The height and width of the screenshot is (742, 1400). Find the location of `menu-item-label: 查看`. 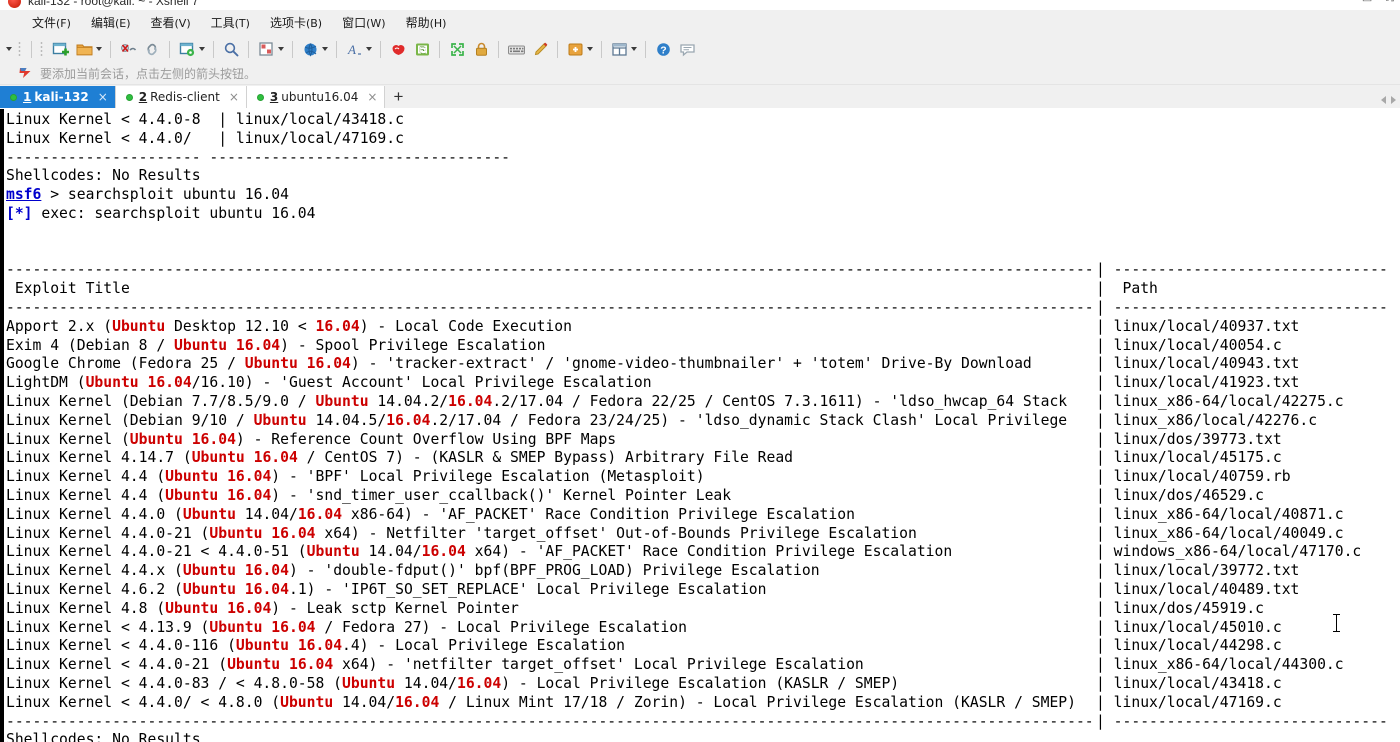

menu-item-label: 查看 is located at coordinates (162, 23).